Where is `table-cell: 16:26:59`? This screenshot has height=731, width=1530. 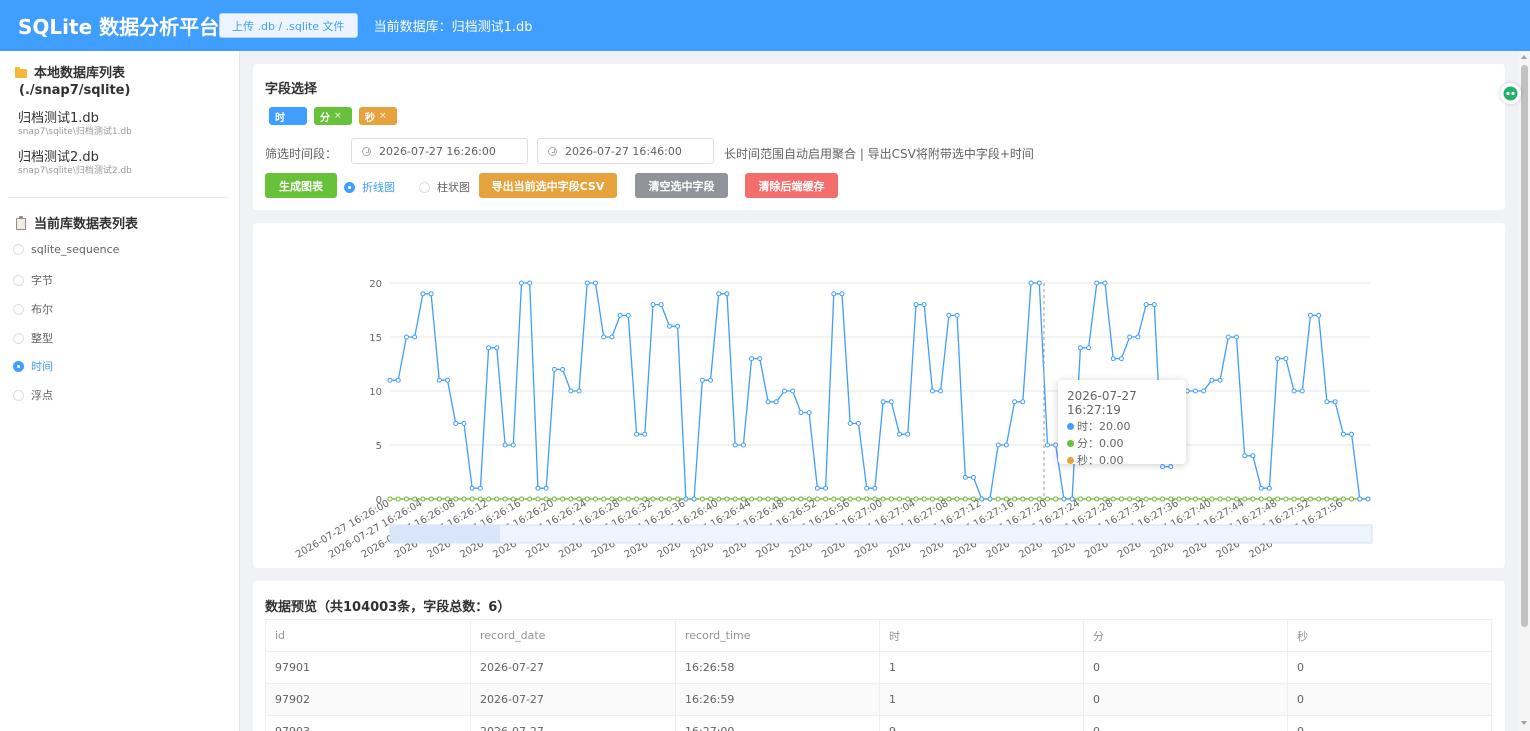 table-cell: 16:26:59 is located at coordinates (777, 699).